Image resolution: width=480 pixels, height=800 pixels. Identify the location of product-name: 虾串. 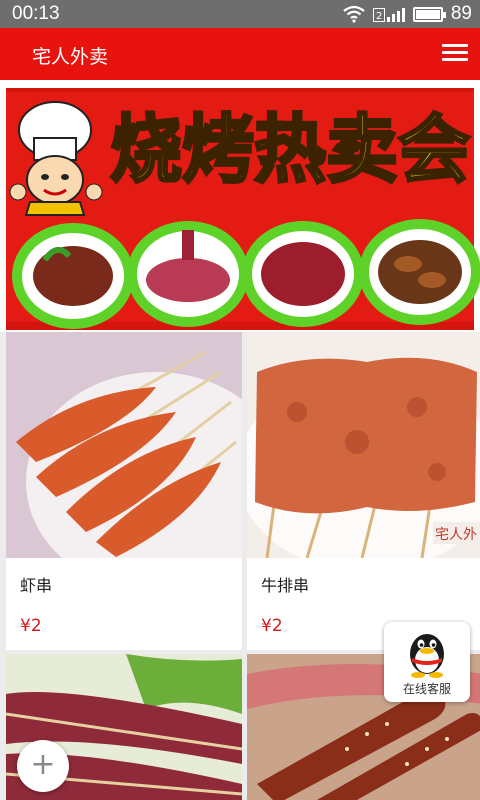
(36, 585).